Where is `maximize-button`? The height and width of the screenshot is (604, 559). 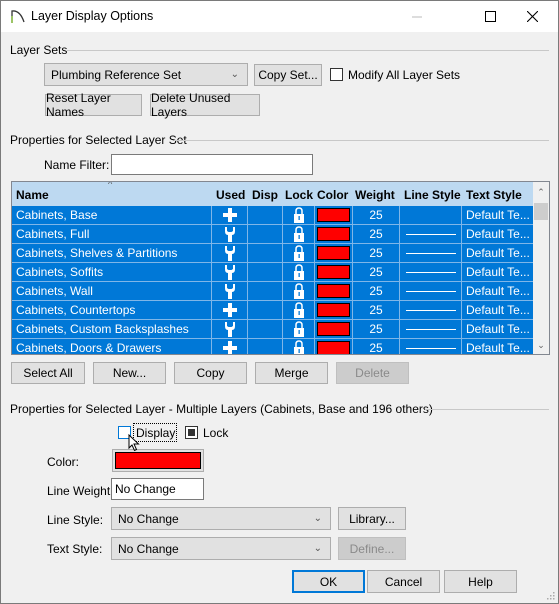 maximize-button is located at coordinates (490, 16).